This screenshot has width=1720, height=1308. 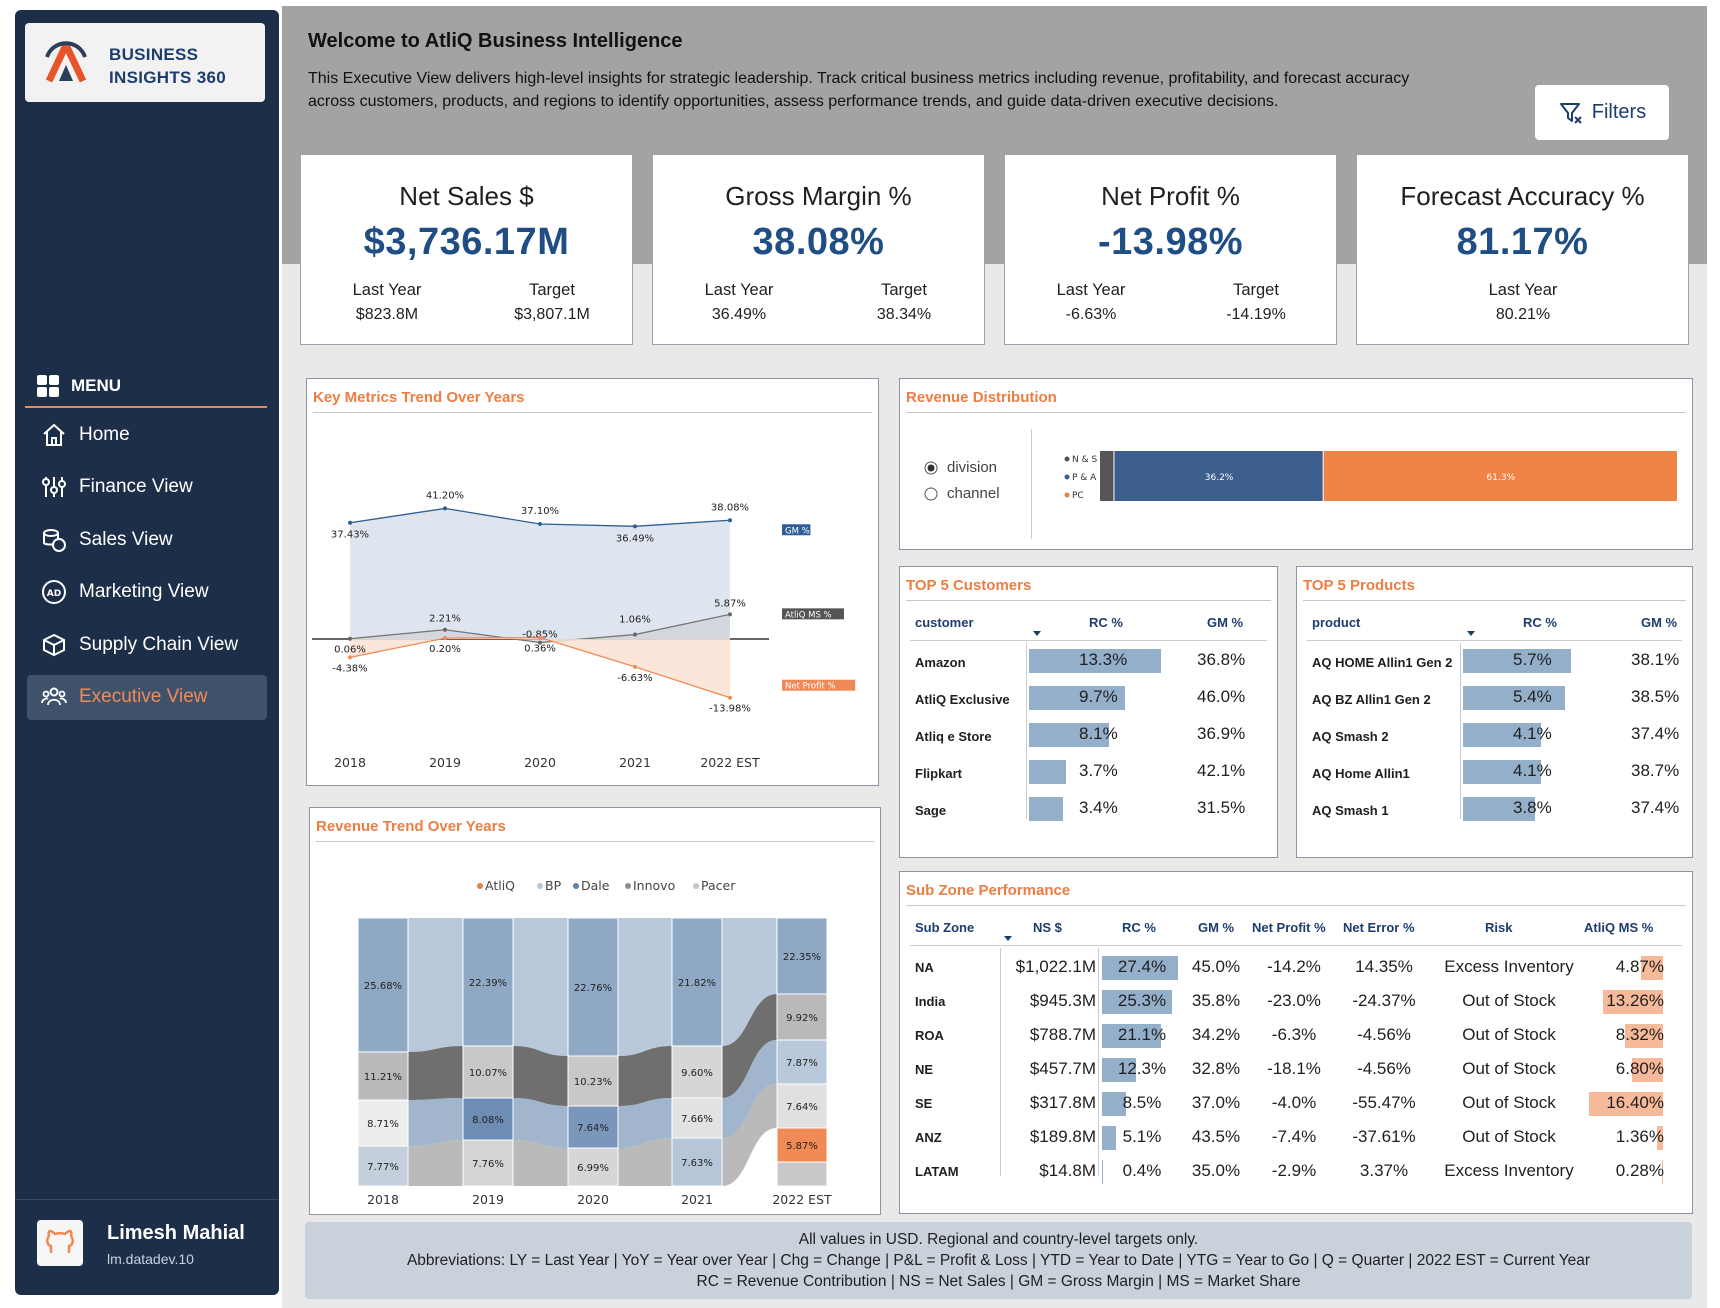 I want to click on gm-point, so click(x=730, y=520).